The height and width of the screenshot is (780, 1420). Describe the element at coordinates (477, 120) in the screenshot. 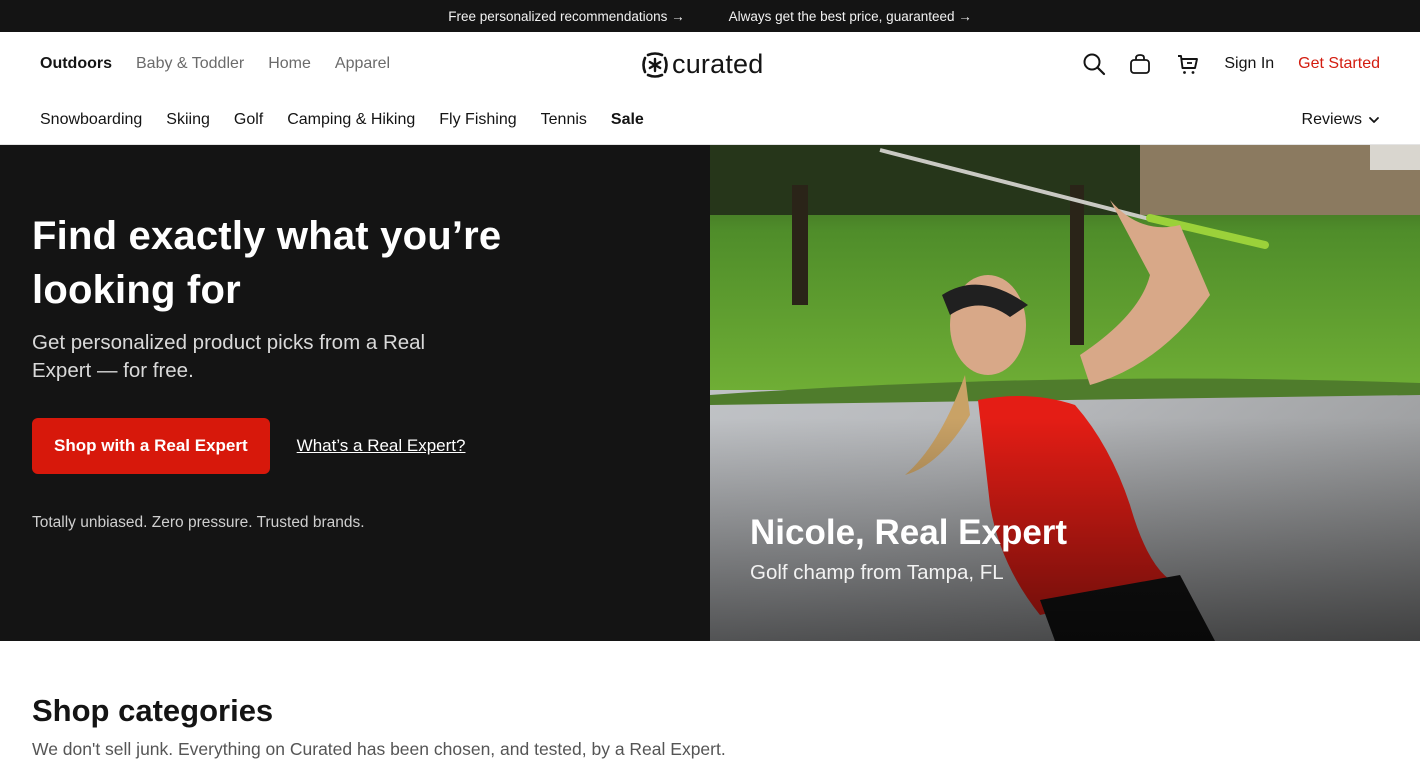

I see `category-fly-fishing: Fly Fishing` at that location.